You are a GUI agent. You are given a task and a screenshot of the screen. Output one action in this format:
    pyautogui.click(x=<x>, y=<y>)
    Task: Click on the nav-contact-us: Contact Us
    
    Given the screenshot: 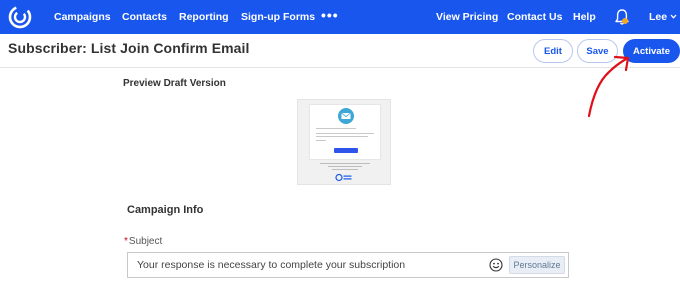 What is the action you would take?
    pyautogui.click(x=534, y=17)
    